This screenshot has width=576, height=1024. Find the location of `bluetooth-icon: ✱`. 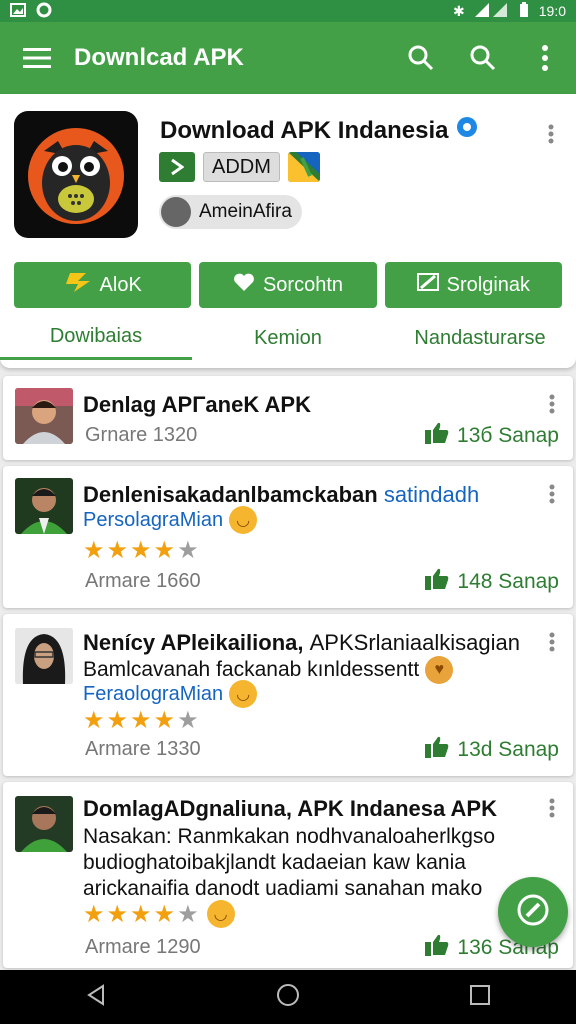

bluetooth-icon: ✱ is located at coordinates (459, 10).